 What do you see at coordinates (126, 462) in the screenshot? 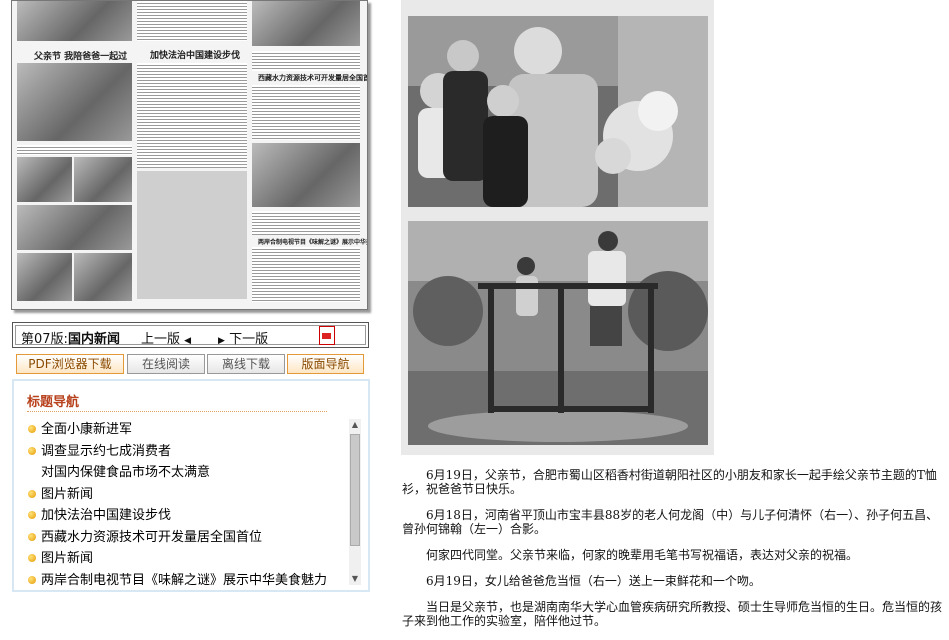
I see `title-nav-item-label: 调查显示约七成消费者 对国内保健食品市场不太满意` at bounding box center [126, 462].